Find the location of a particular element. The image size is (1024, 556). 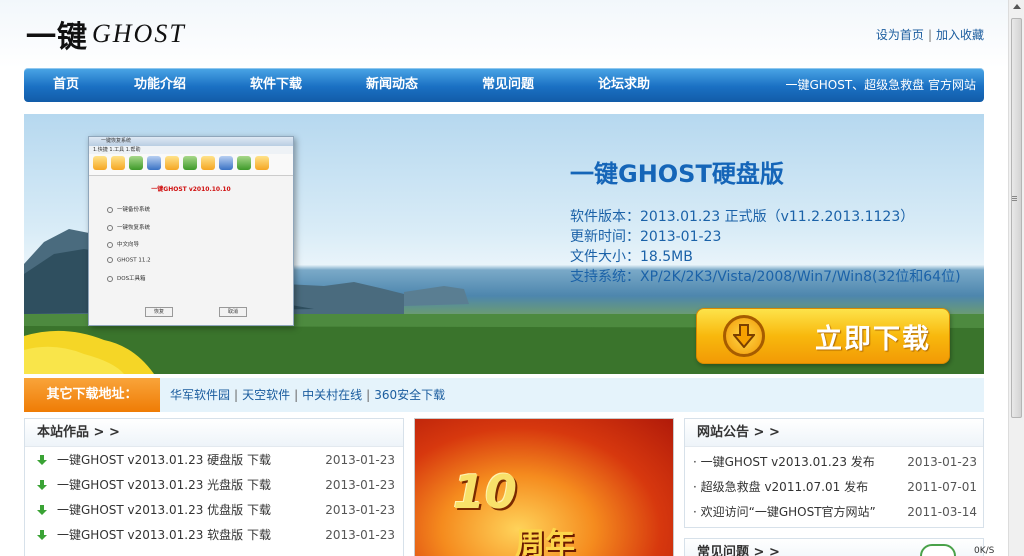

notice-date: 2011-07-01 is located at coordinates (942, 487).